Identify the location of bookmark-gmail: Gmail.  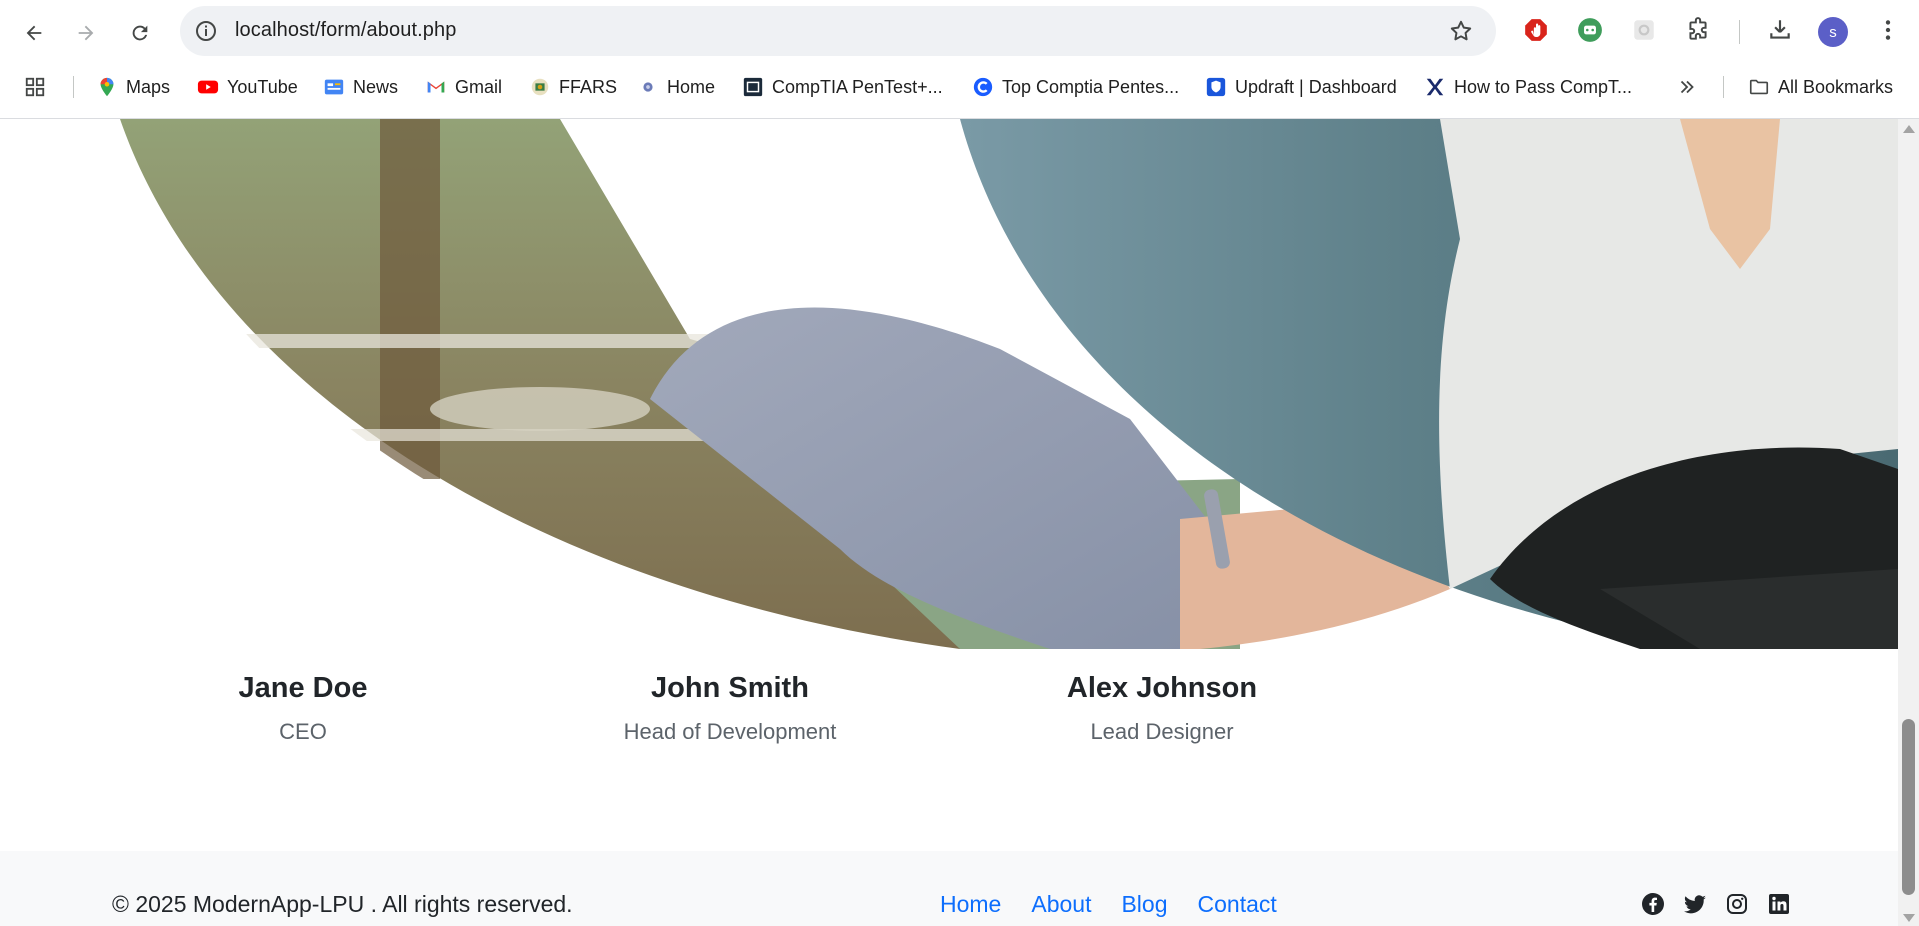
(463, 87).